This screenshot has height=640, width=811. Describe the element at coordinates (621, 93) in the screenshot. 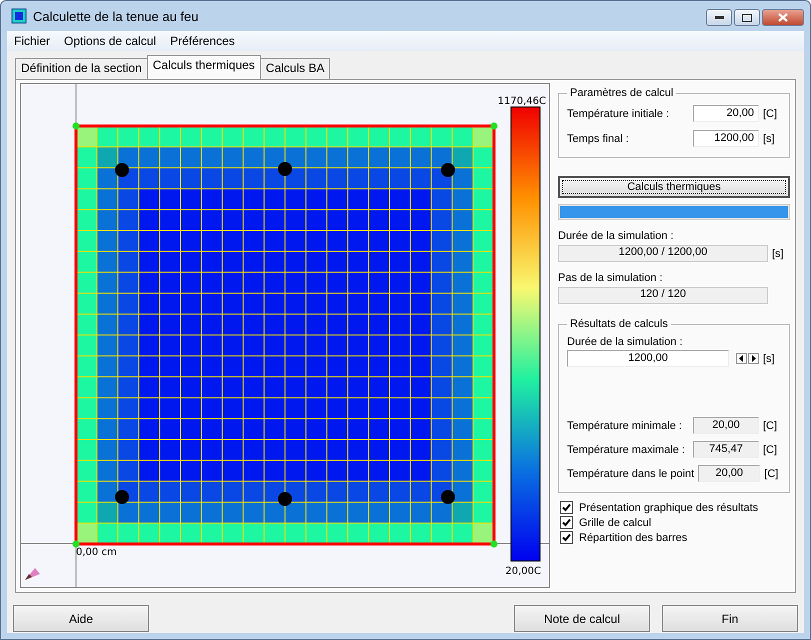

I see `group-title: Paramètres de calcul` at that location.